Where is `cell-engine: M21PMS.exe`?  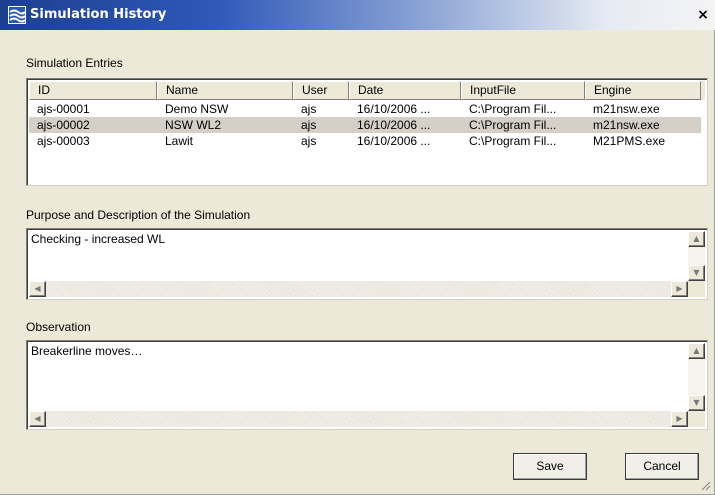 cell-engine: M21PMS.exe is located at coordinates (629, 141).